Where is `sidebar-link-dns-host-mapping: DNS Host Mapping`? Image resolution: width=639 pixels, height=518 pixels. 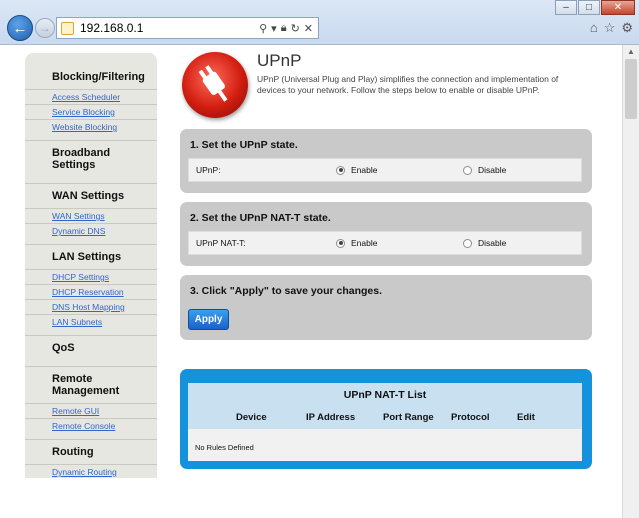 sidebar-link-dns-host-mapping: DNS Host Mapping is located at coordinates (91, 306).